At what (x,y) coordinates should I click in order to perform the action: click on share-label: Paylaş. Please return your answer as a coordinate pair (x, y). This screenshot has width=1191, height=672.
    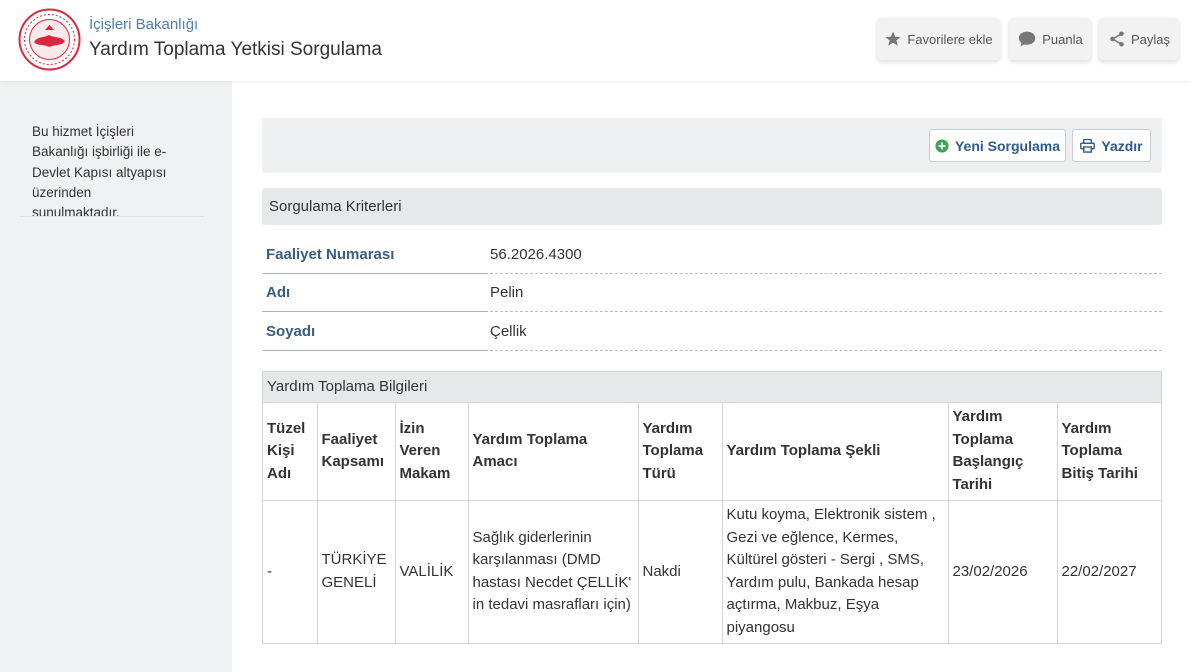
    Looking at the image, I should click on (1150, 39).